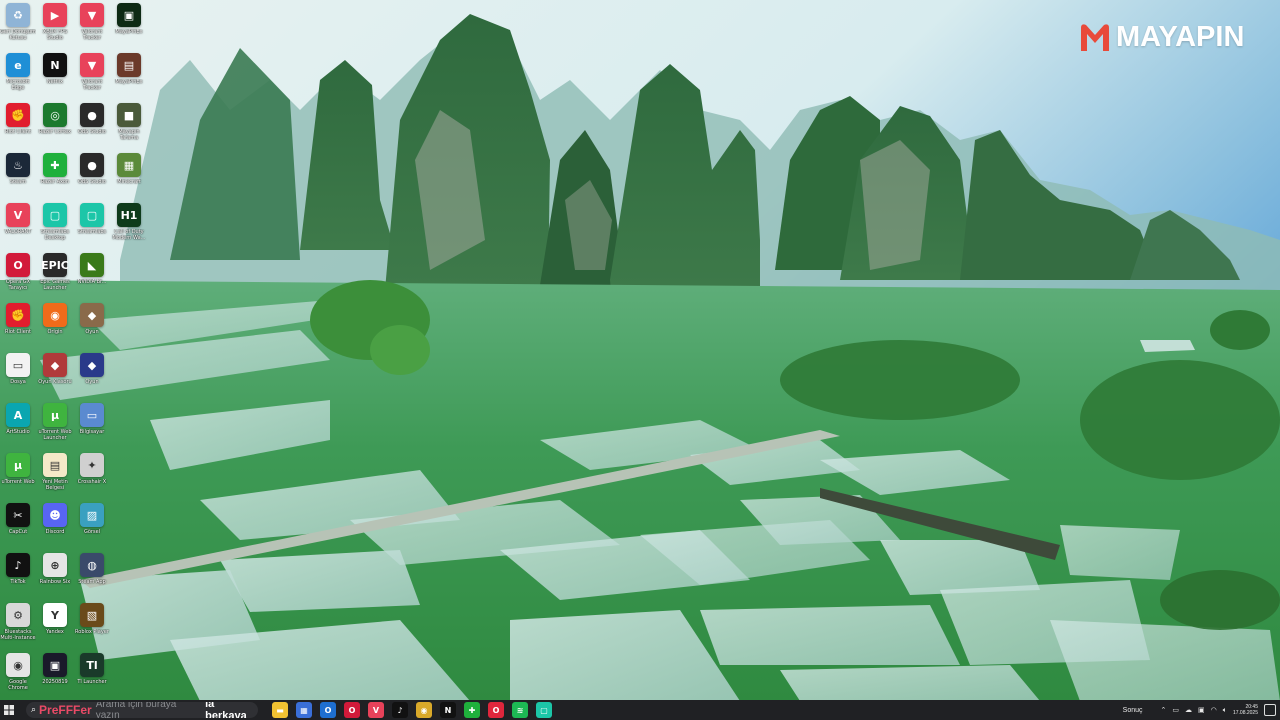 The width and height of the screenshot is (1280, 720). Describe the element at coordinates (129, 585) in the screenshot. I see `desktop-shortcut-label` at that location.